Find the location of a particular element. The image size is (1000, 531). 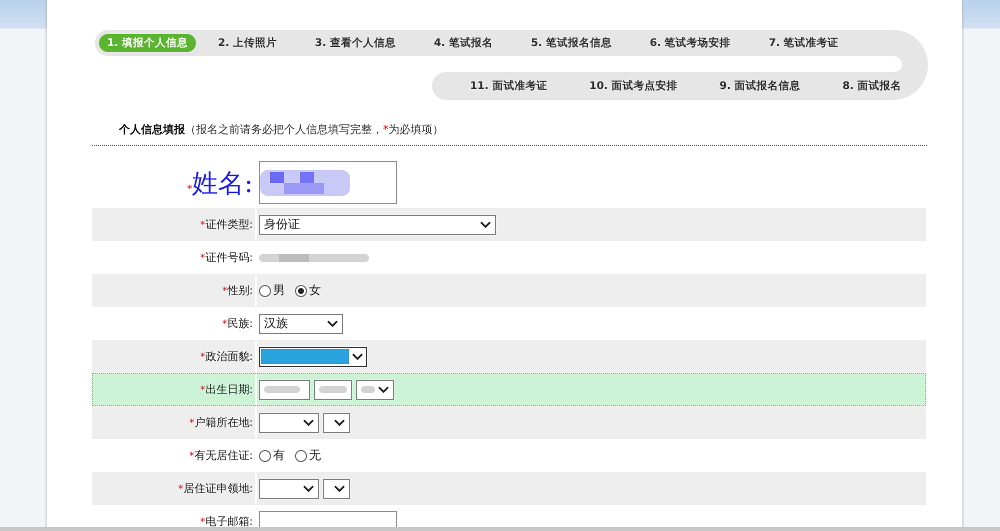

field-label: *政治面貌: is located at coordinates (226, 356).